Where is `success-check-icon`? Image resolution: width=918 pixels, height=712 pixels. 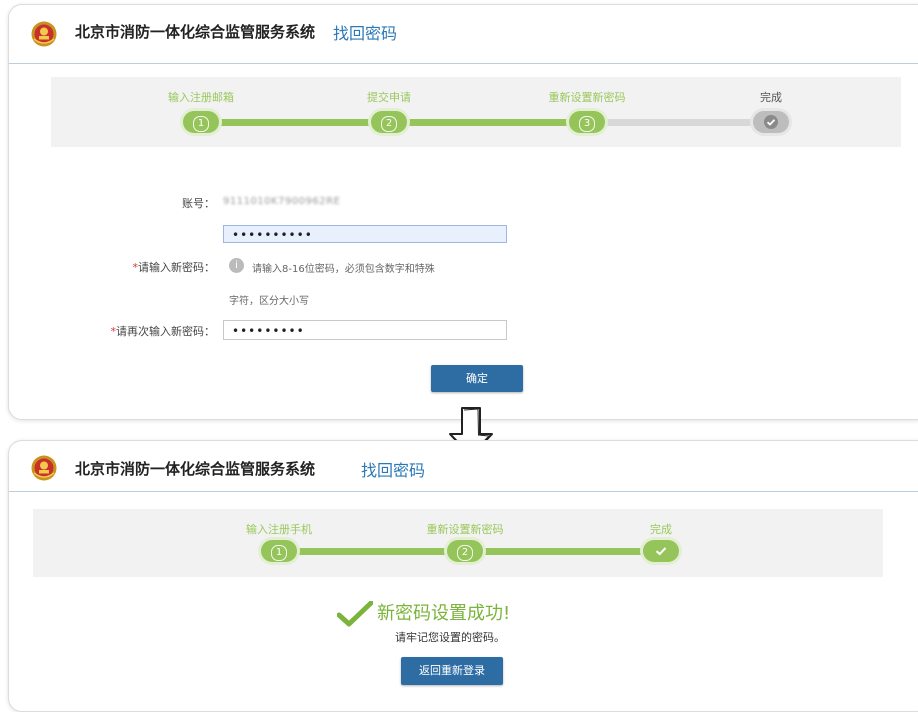 success-check-icon is located at coordinates (355, 614).